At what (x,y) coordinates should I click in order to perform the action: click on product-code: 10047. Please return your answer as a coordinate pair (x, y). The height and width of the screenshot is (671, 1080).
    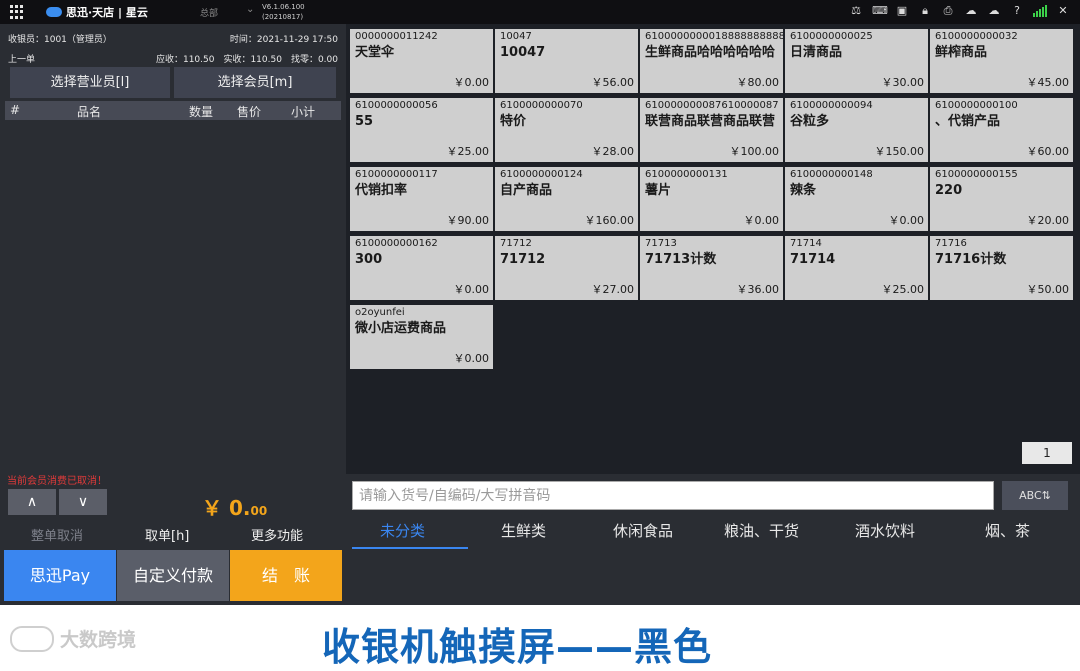
    Looking at the image, I should click on (516, 36).